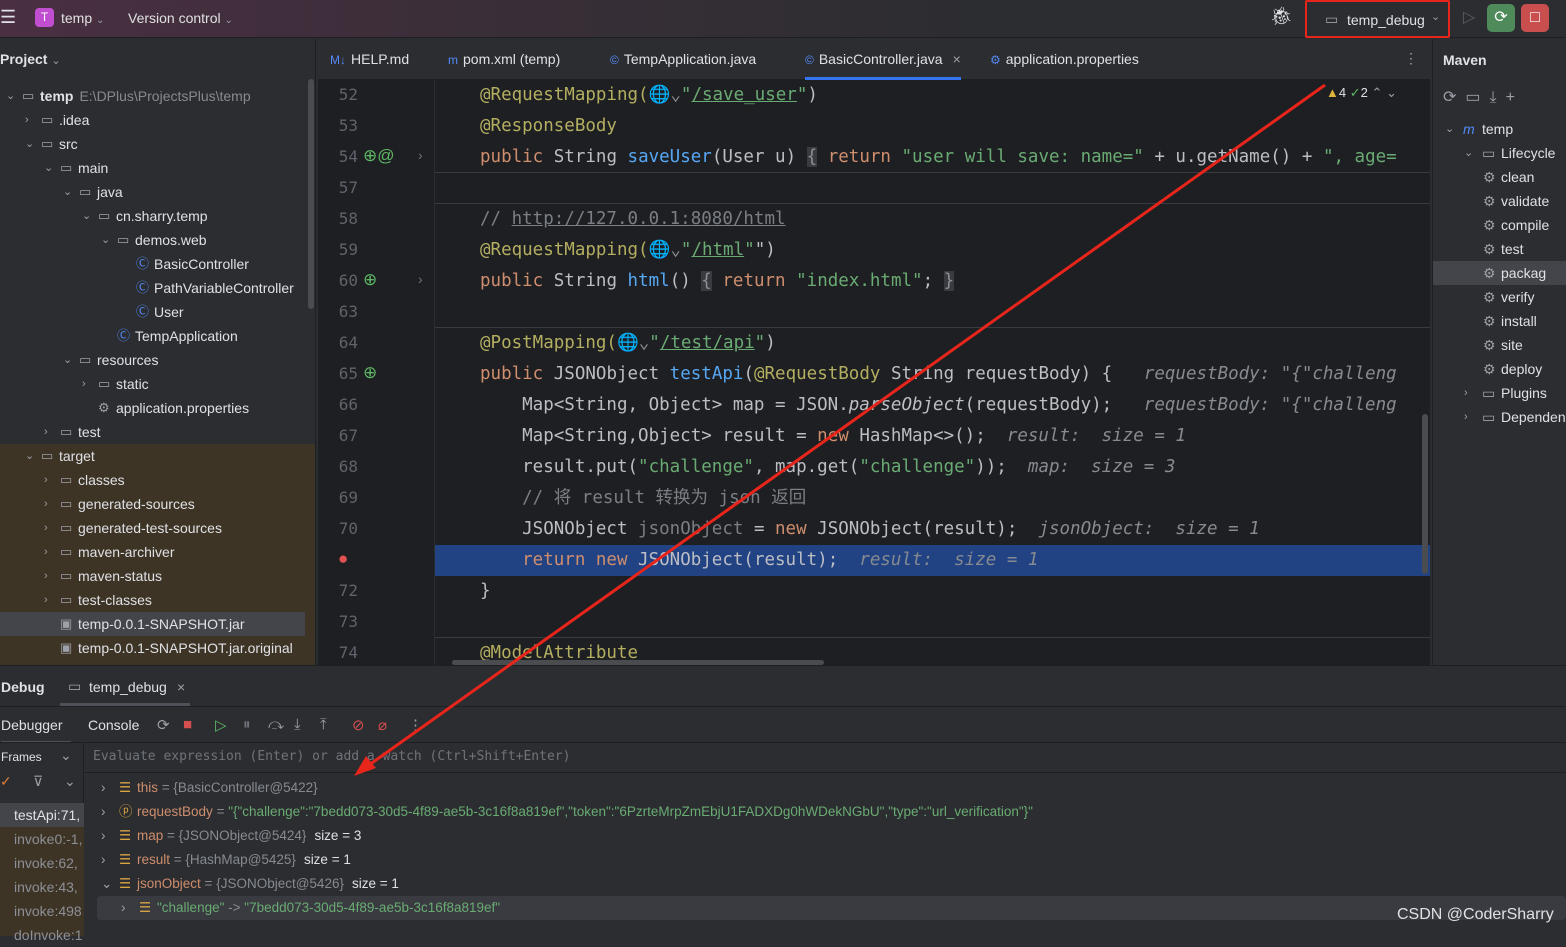 Image resolution: width=1566 pixels, height=947 pixels. I want to click on tree-item: ⚙ application.properties, so click(152, 408).